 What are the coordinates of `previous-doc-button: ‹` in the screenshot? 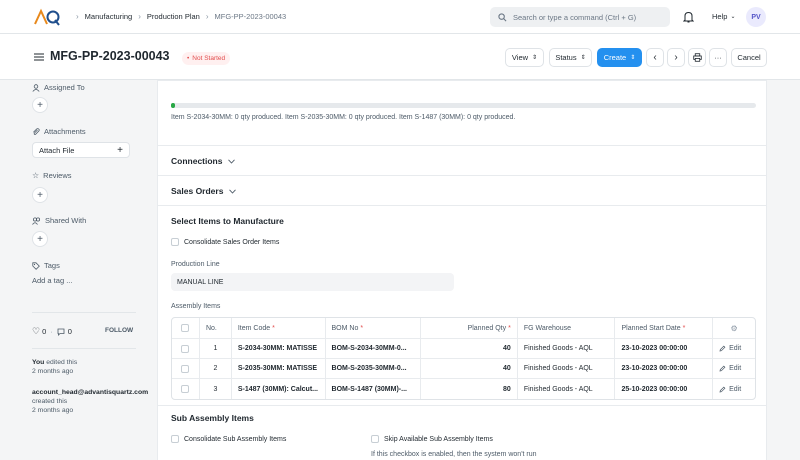 It's located at (655, 57).